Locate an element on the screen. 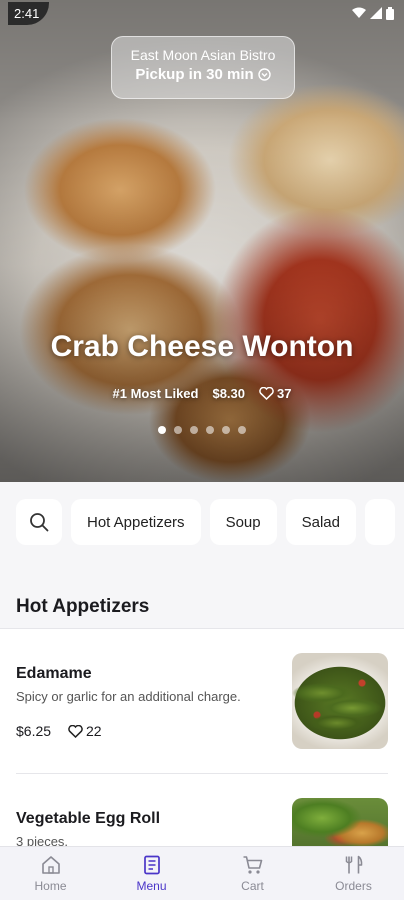 The height and width of the screenshot is (900, 404). orders-icon is located at coordinates (353, 864).